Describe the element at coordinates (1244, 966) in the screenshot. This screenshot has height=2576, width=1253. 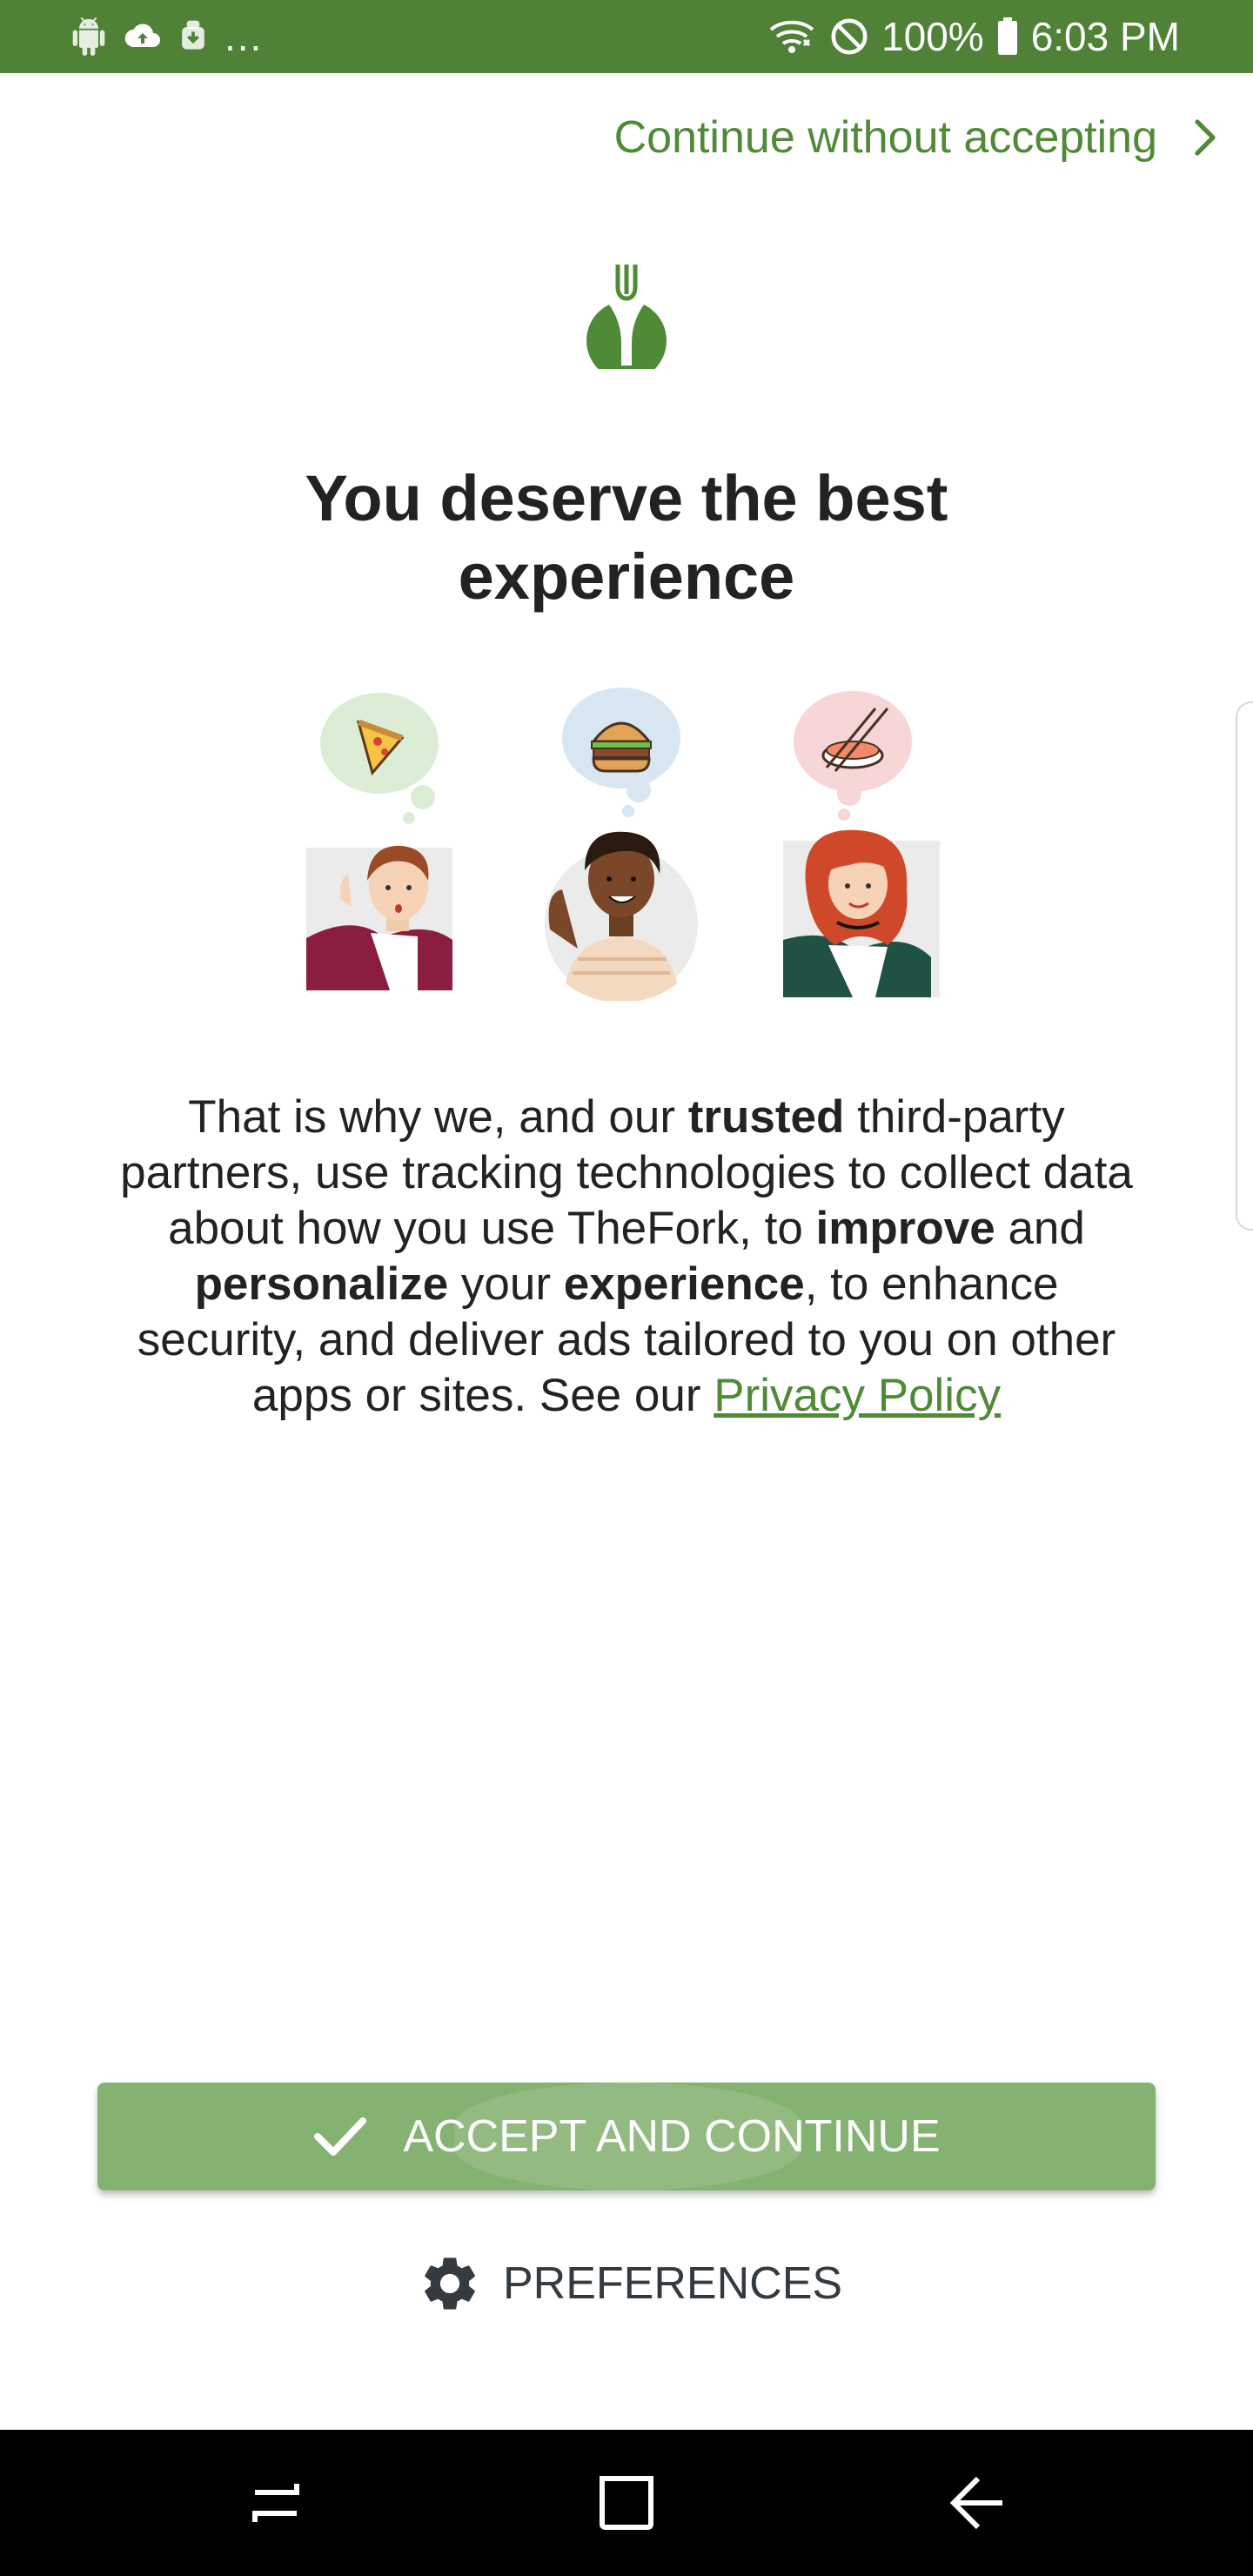
I see `edge-panel-handle` at that location.